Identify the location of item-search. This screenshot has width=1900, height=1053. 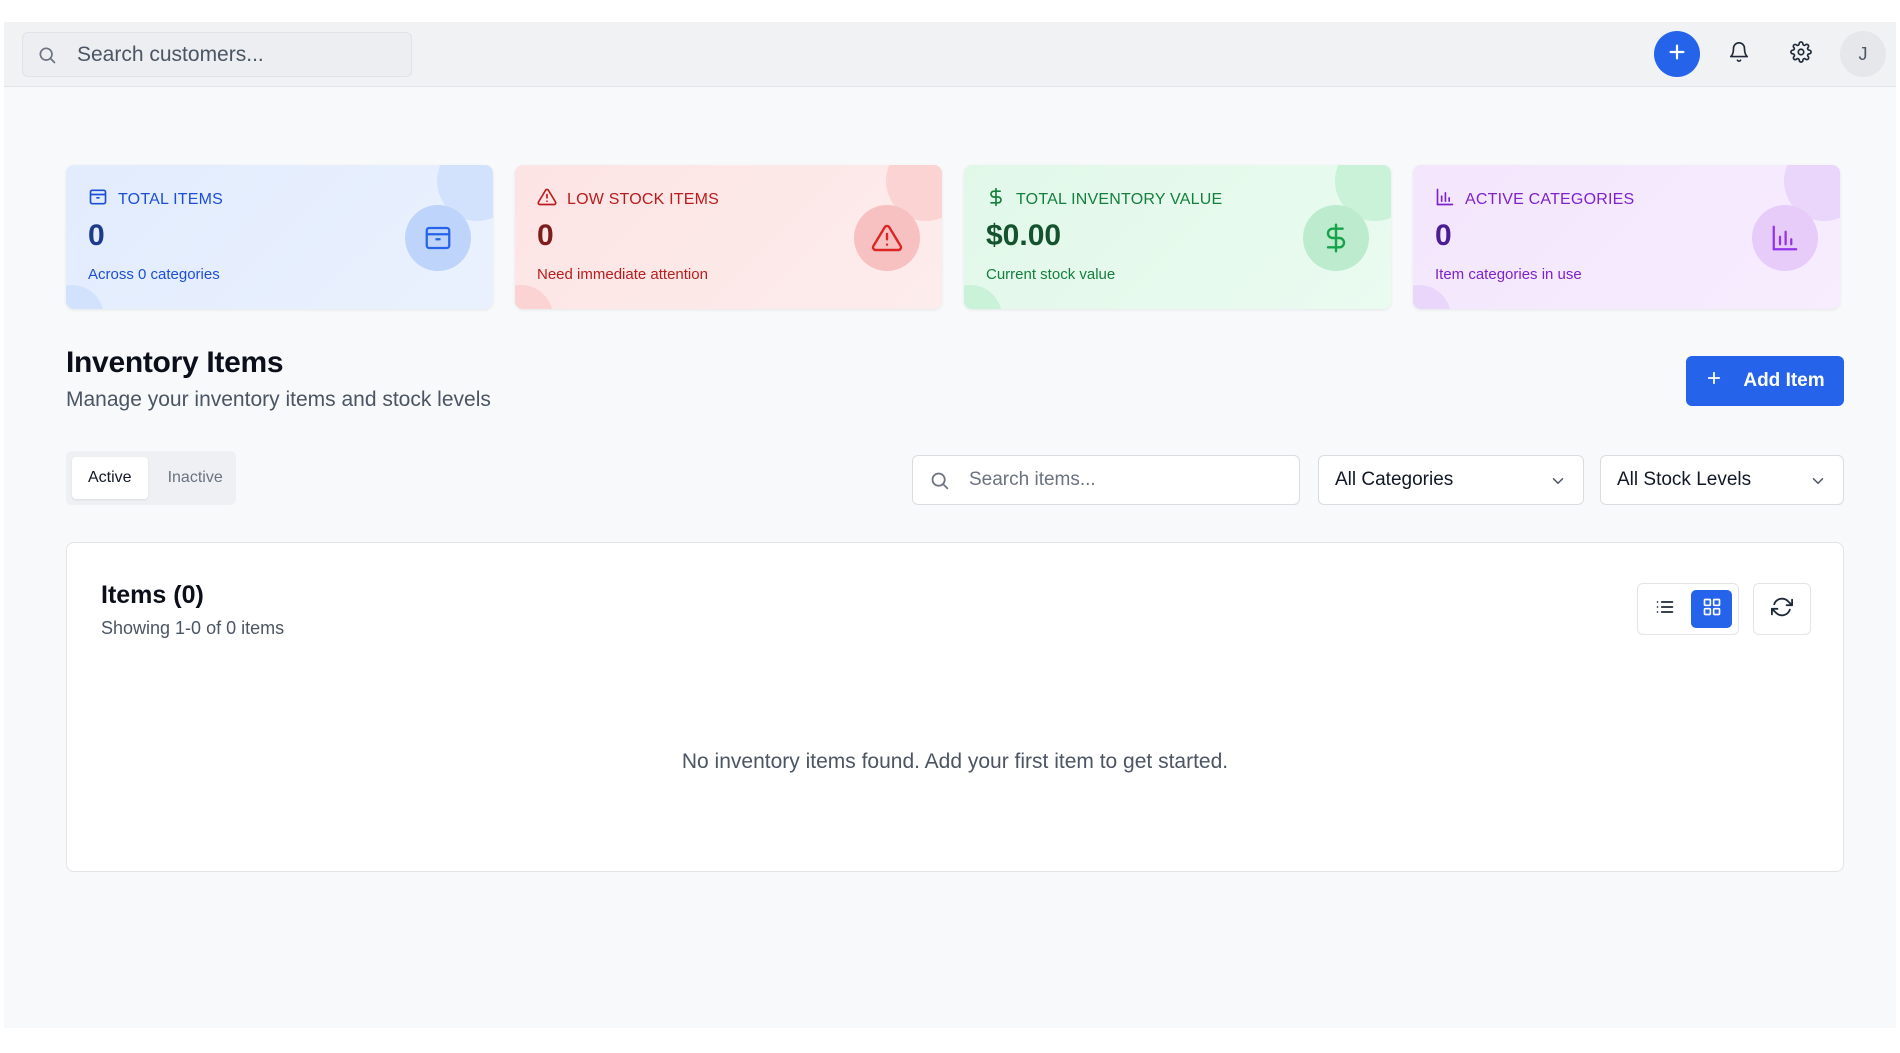
(1106, 480).